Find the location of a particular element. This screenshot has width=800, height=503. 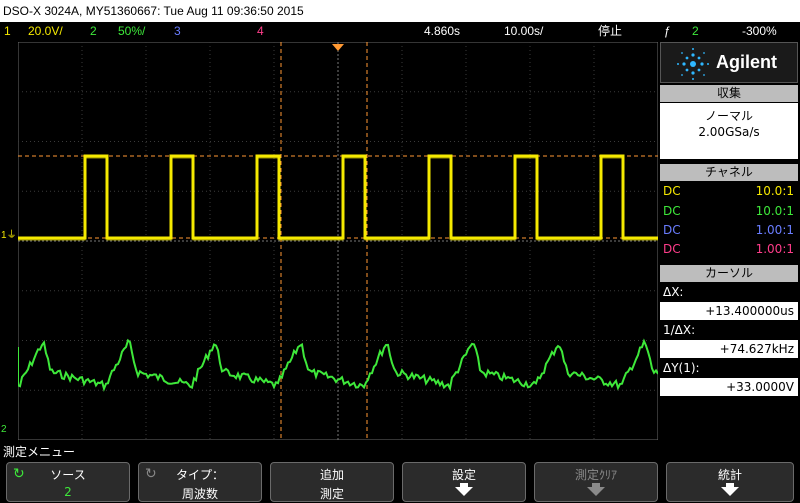

ch2-coupling: DC is located at coordinates (672, 211).